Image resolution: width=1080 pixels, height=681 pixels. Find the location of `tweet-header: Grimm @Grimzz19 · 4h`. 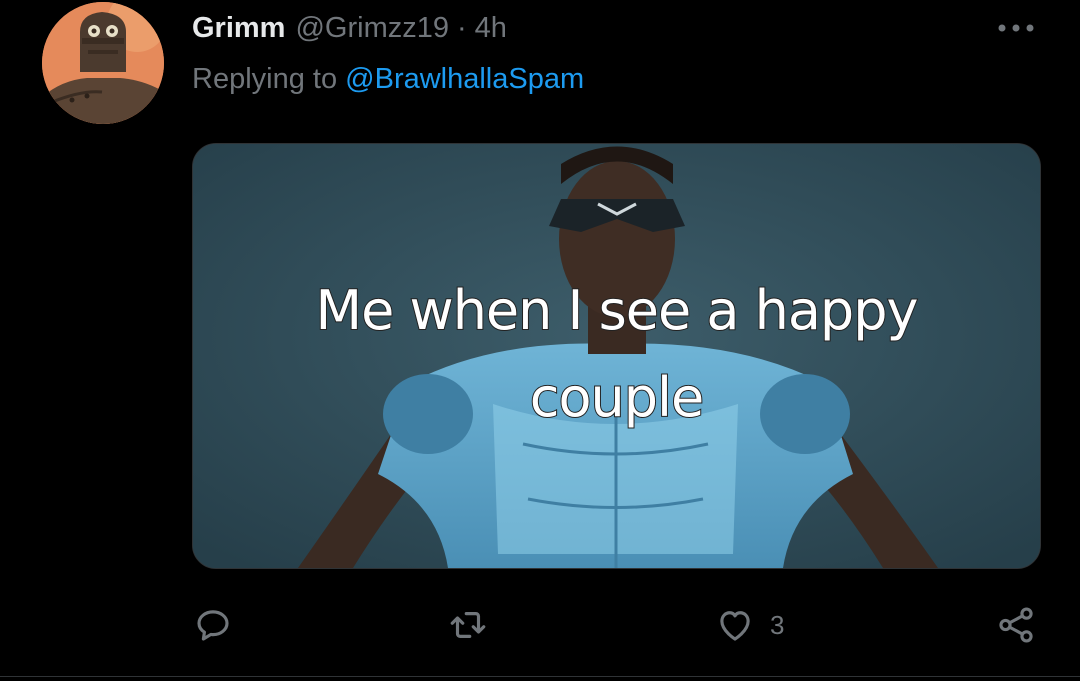

tweet-header: Grimm @Grimzz19 · 4h is located at coordinates (349, 28).